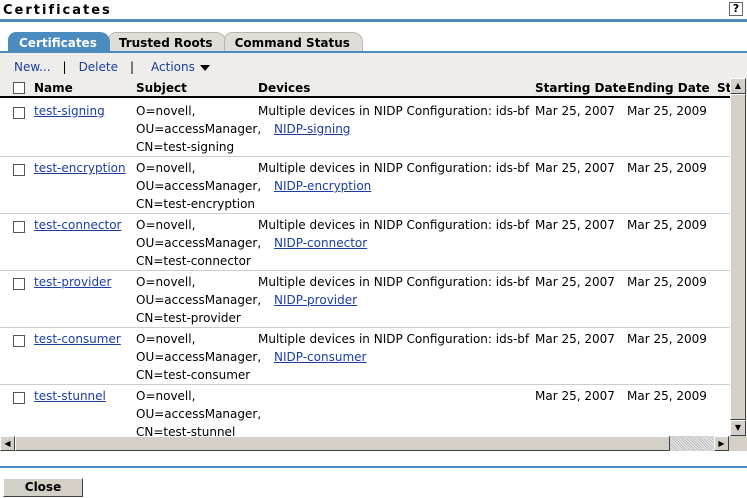  Describe the element at coordinates (185, 147) in the screenshot. I see `subject-line: CN=test-signing` at that location.